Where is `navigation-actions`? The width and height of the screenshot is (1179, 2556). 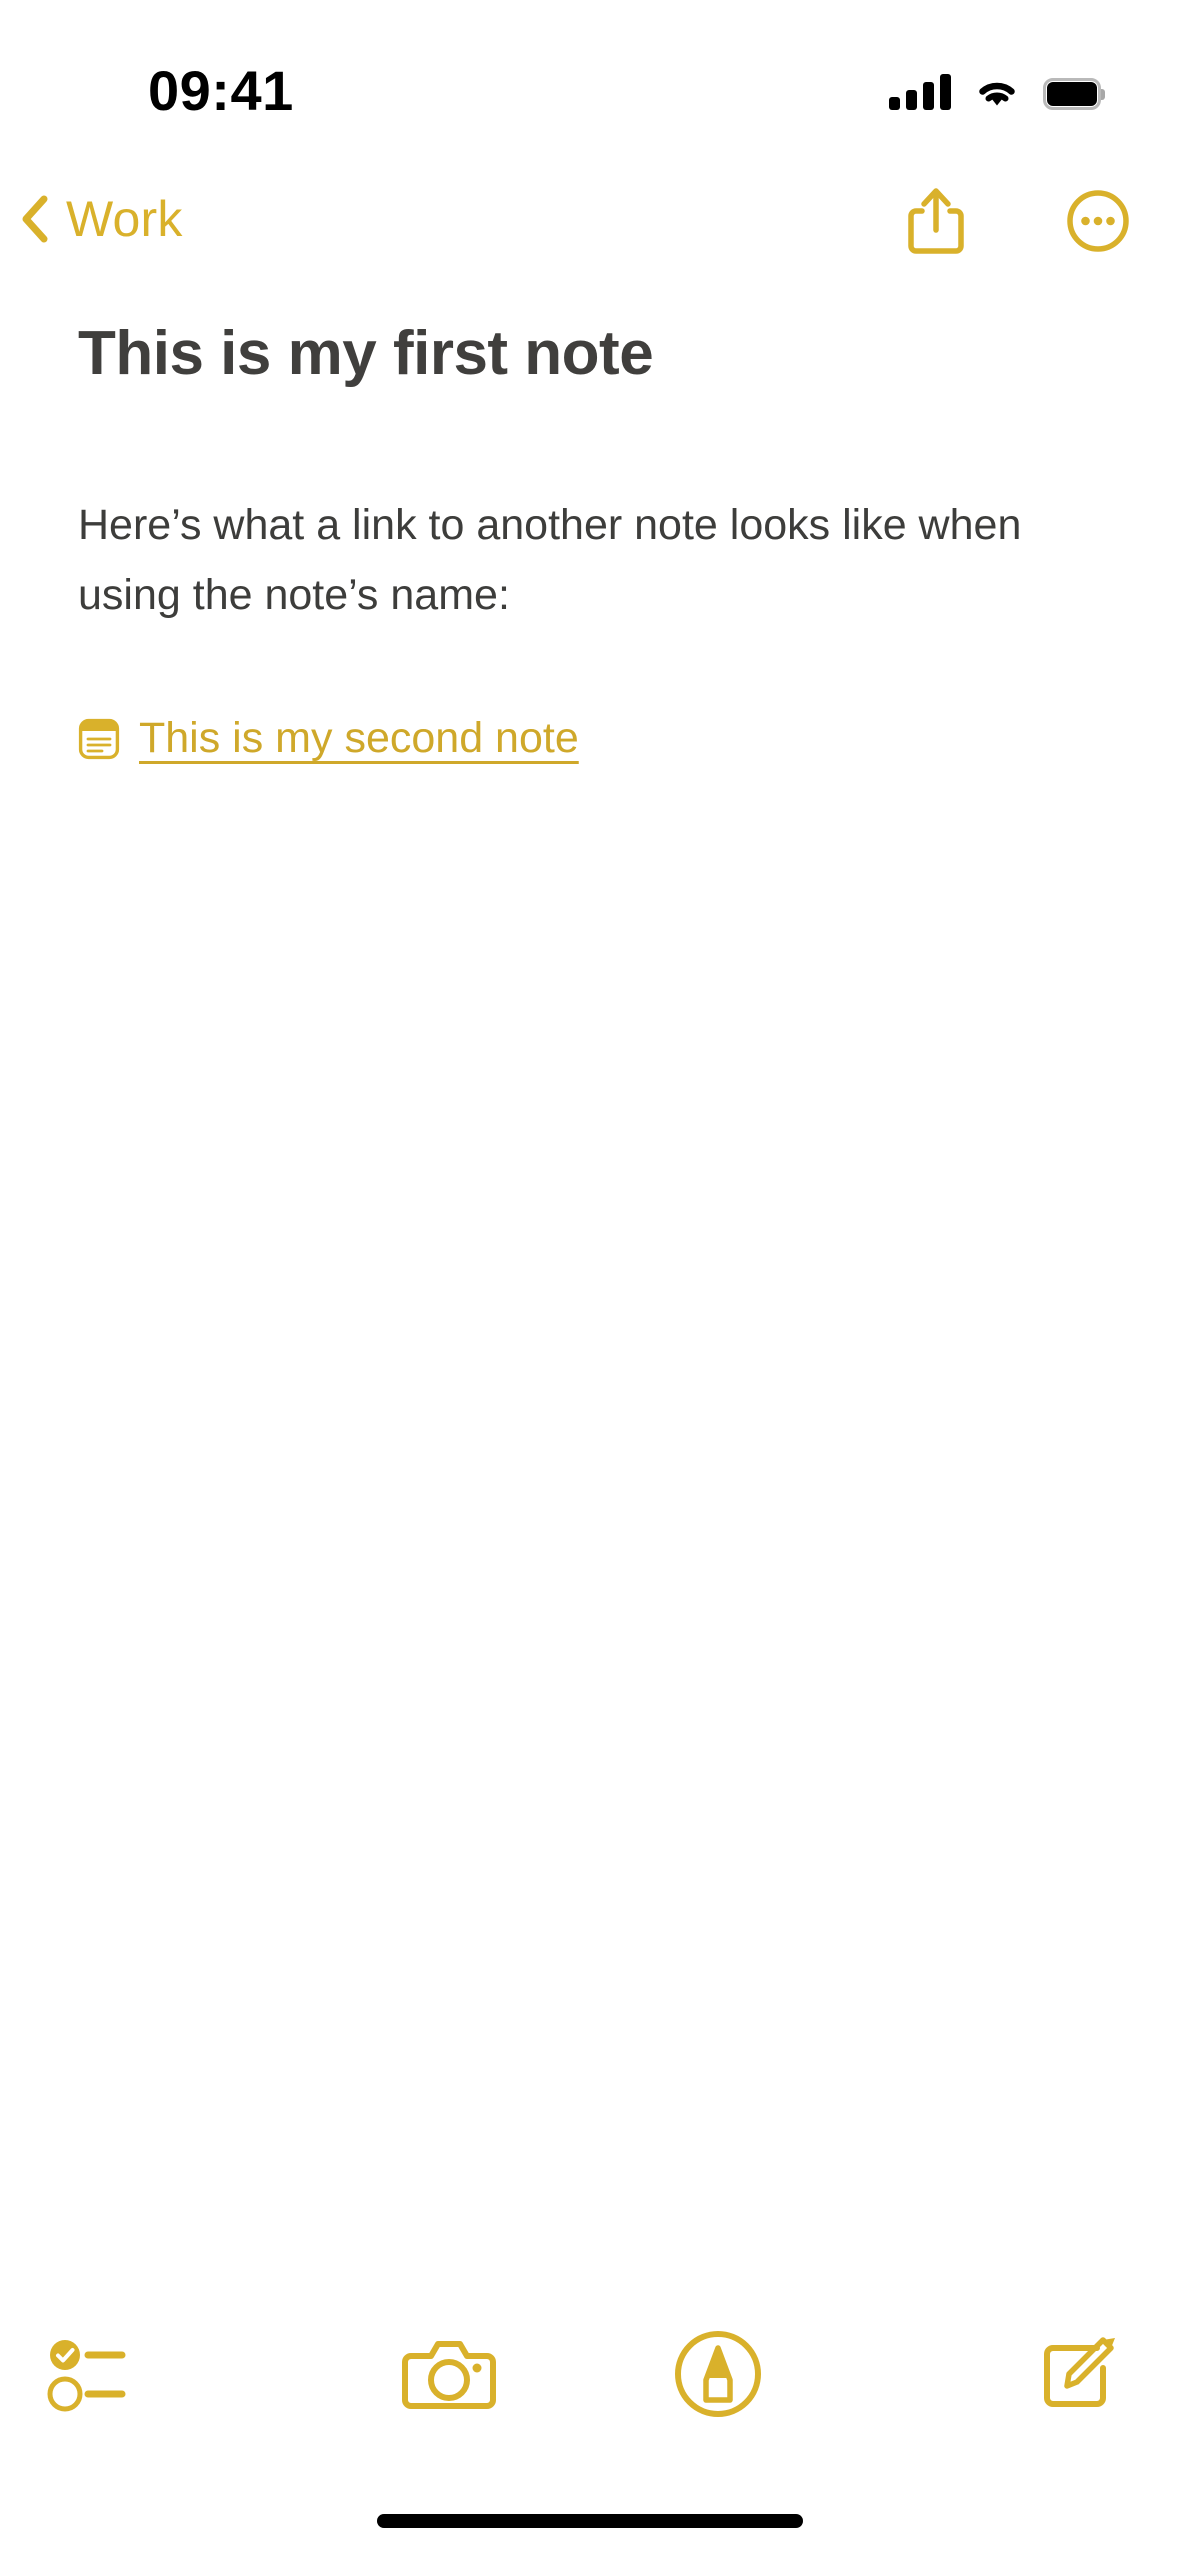 navigation-actions is located at coordinates (1017, 221).